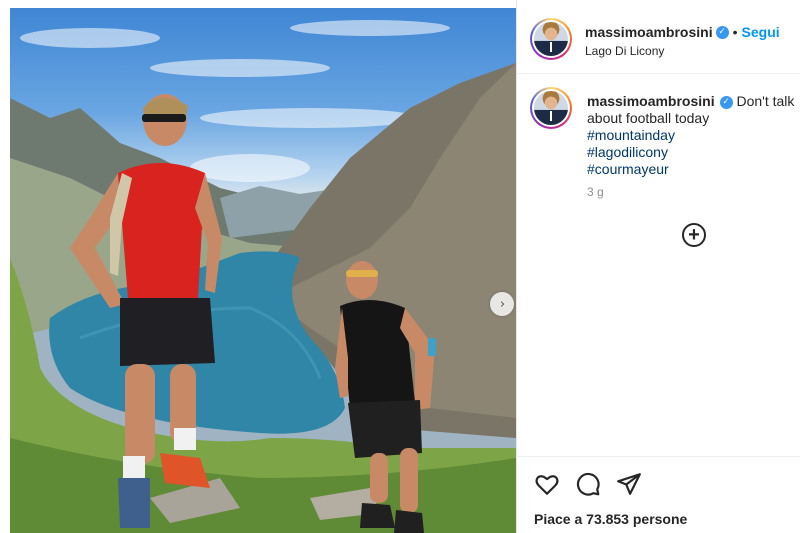 Image resolution: width=800 pixels, height=533 pixels. I want to click on share-icon, so click(629, 484).